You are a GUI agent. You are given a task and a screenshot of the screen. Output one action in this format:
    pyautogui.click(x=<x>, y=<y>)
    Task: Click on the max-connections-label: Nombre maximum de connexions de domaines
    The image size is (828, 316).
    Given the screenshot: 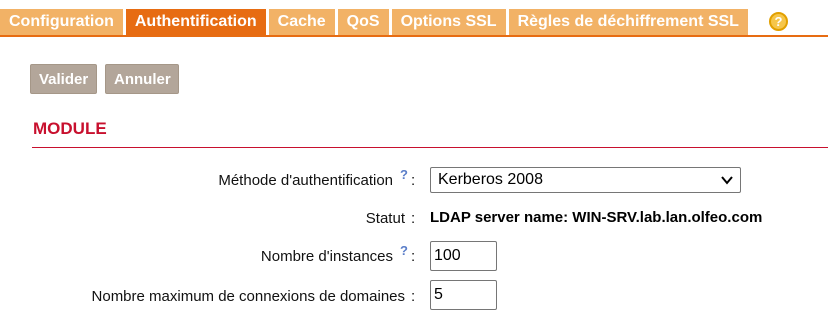 What is the action you would take?
    pyautogui.click(x=248, y=296)
    